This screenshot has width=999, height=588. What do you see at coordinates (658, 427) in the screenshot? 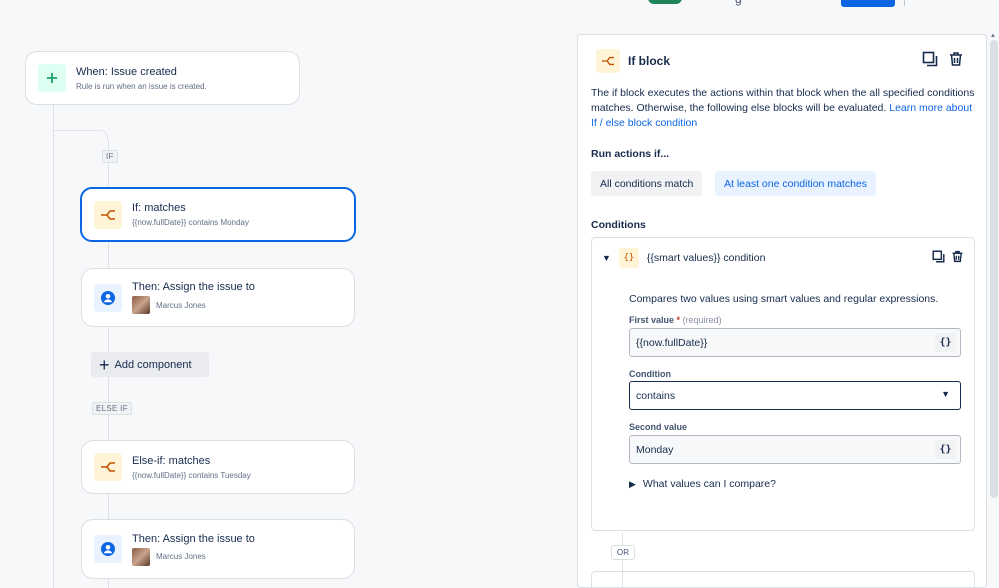
I see `second-value-label: Second value` at bounding box center [658, 427].